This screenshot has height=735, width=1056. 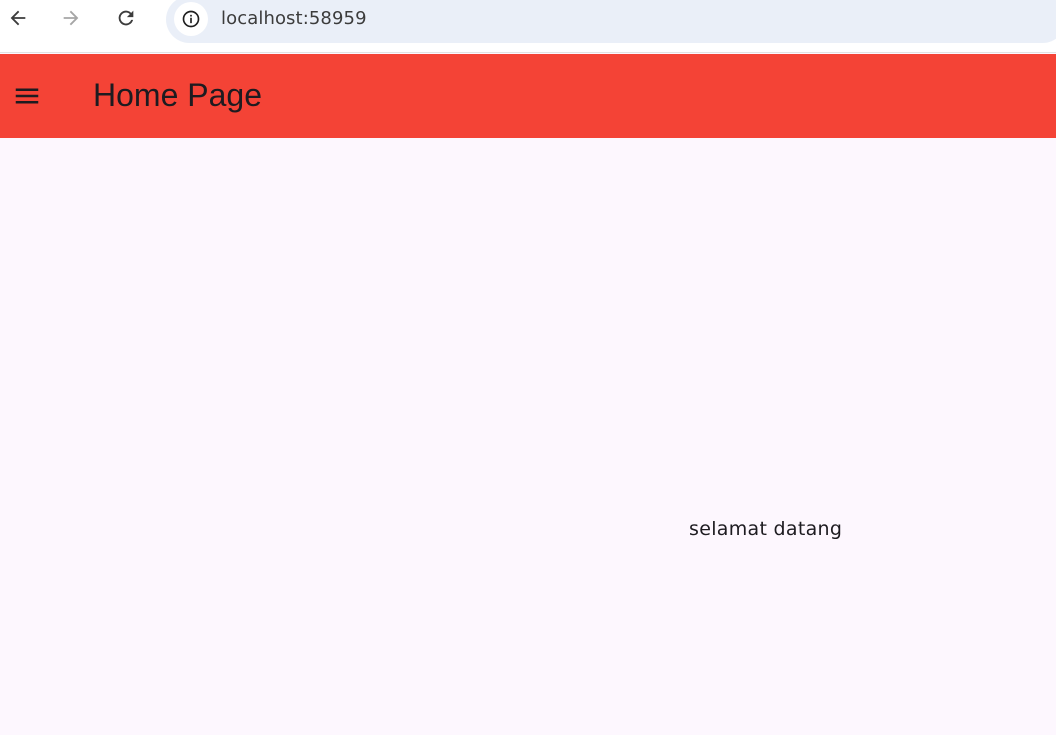 What do you see at coordinates (611, 21) in the screenshot?
I see `address-bar: localhost:58959` at bounding box center [611, 21].